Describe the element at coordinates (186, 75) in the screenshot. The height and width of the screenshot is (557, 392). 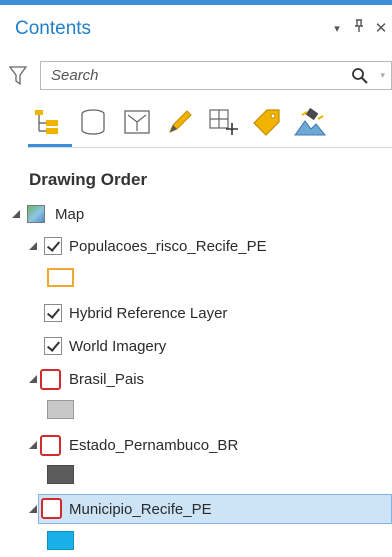
I see `search-input` at that location.